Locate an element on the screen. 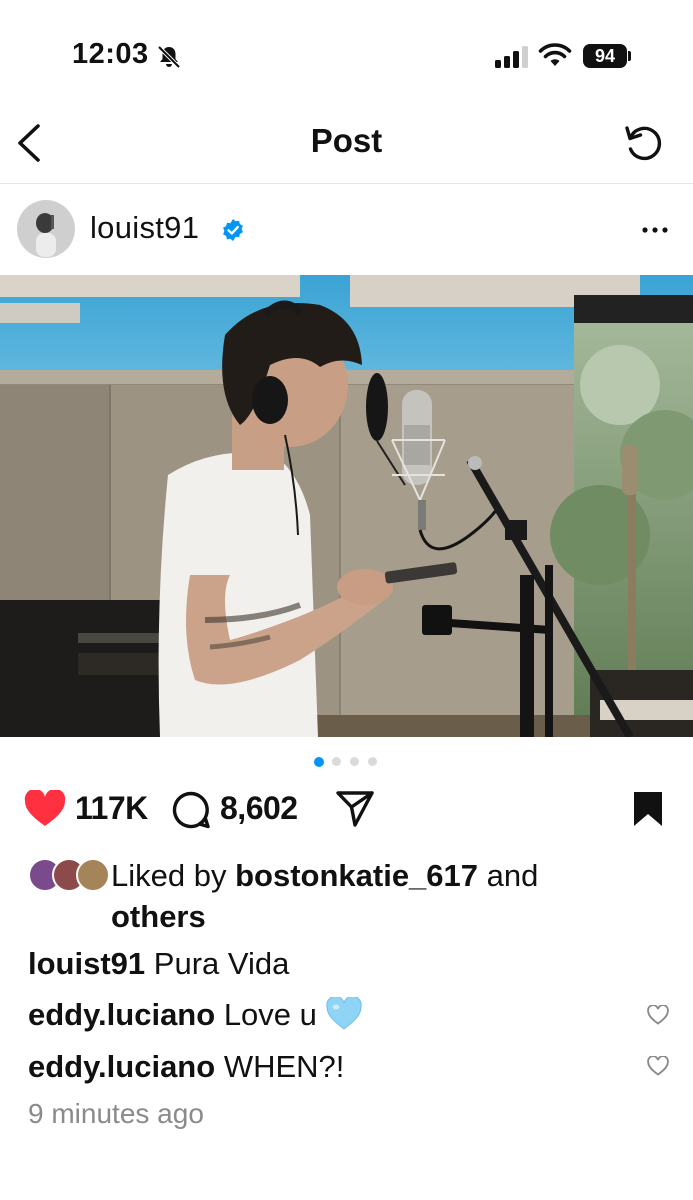 This screenshot has width=693, height=1200. refresh-icon is located at coordinates (643, 143).